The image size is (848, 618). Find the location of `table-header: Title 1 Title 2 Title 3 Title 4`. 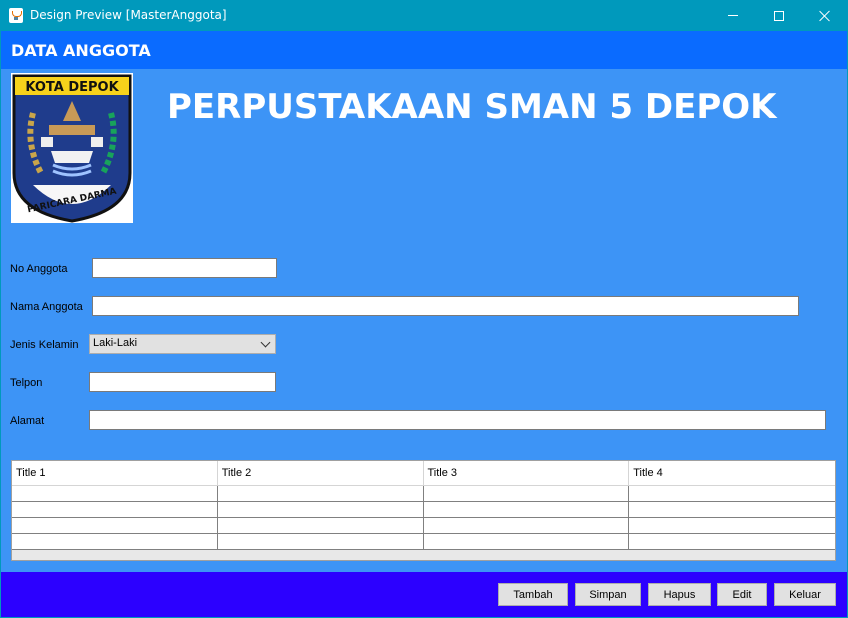

table-header: Title 1 Title 2 Title 3 Title 4 is located at coordinates (423, 473).